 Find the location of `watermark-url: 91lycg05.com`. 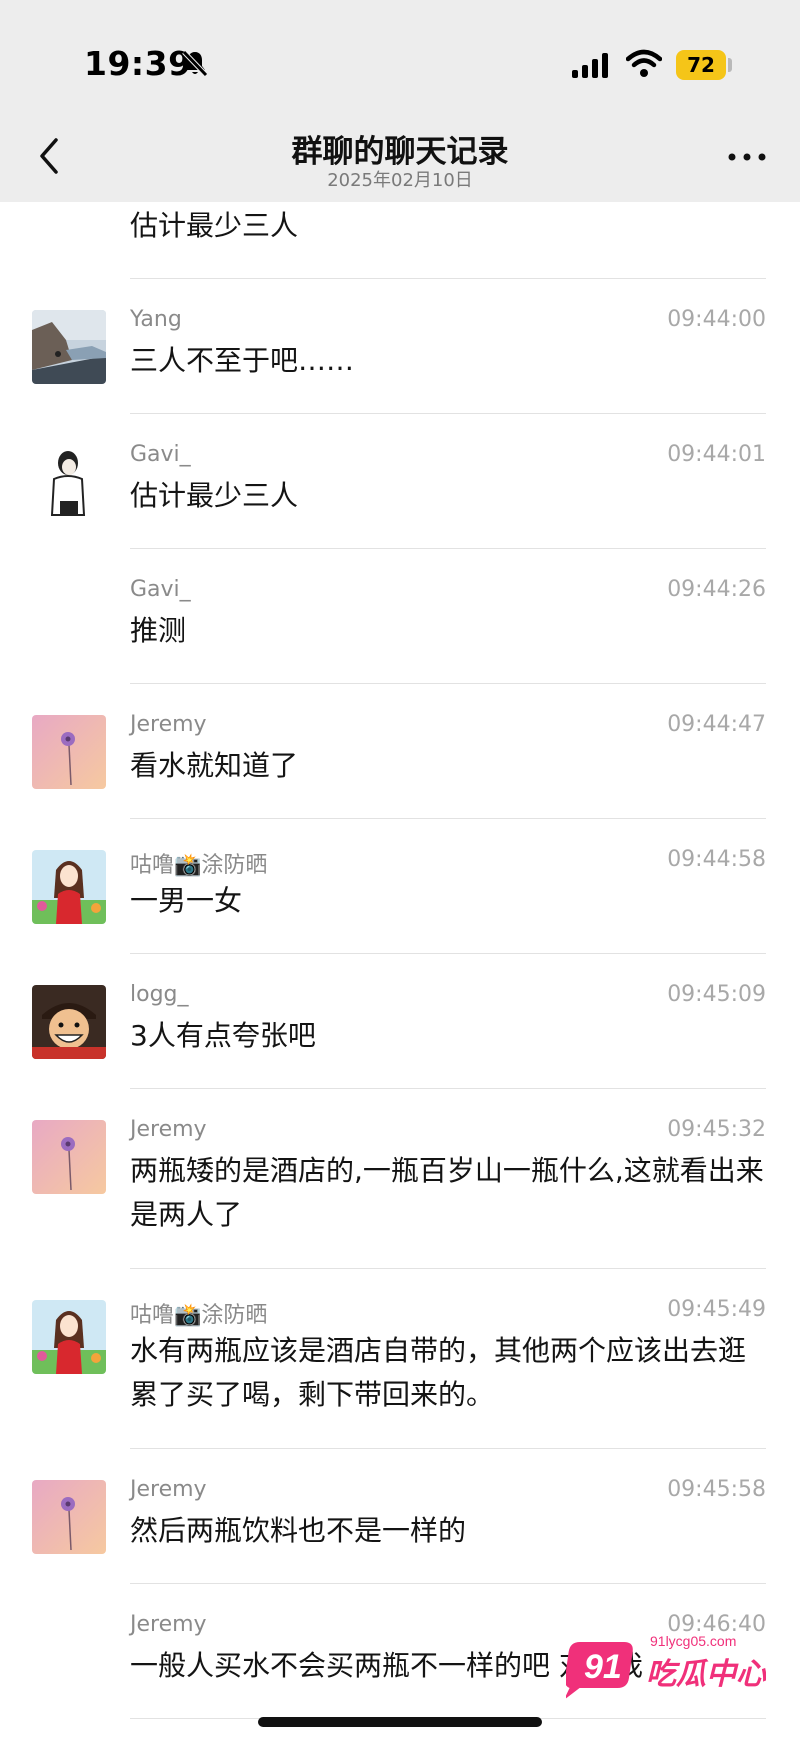

watermark-url: 91lycg05.com is located at coordinates (693, 1641).